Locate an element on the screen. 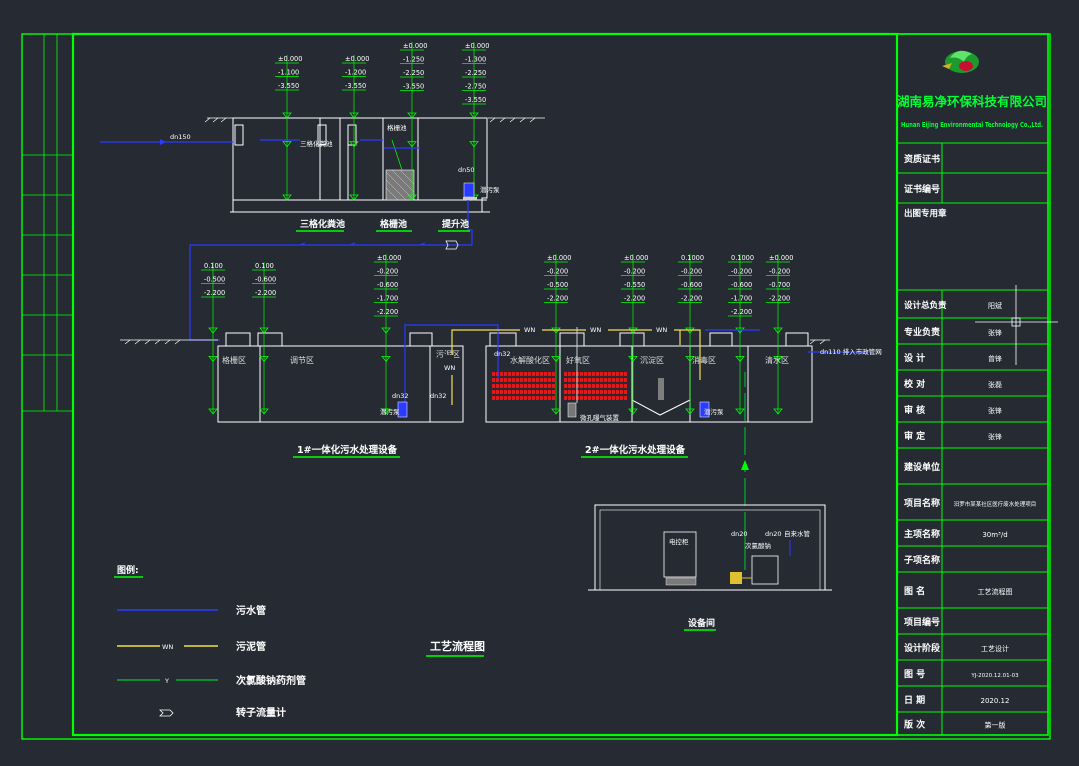 This screenshot has width=1079, height=766. dn32-c: dn32 is located at coordinates (502, 354).